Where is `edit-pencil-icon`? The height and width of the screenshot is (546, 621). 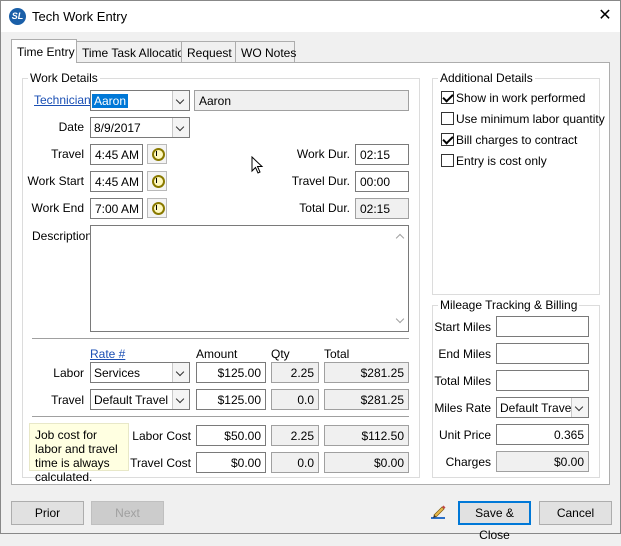 edit-pencil-icon is located at coordinates (439, 513).